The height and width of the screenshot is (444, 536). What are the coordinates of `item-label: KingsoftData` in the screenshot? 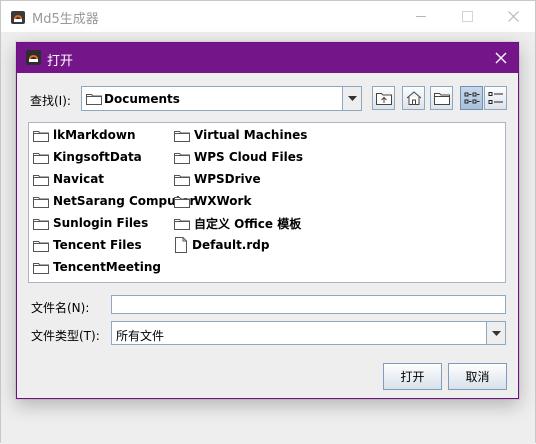 It's located at (97, 157).